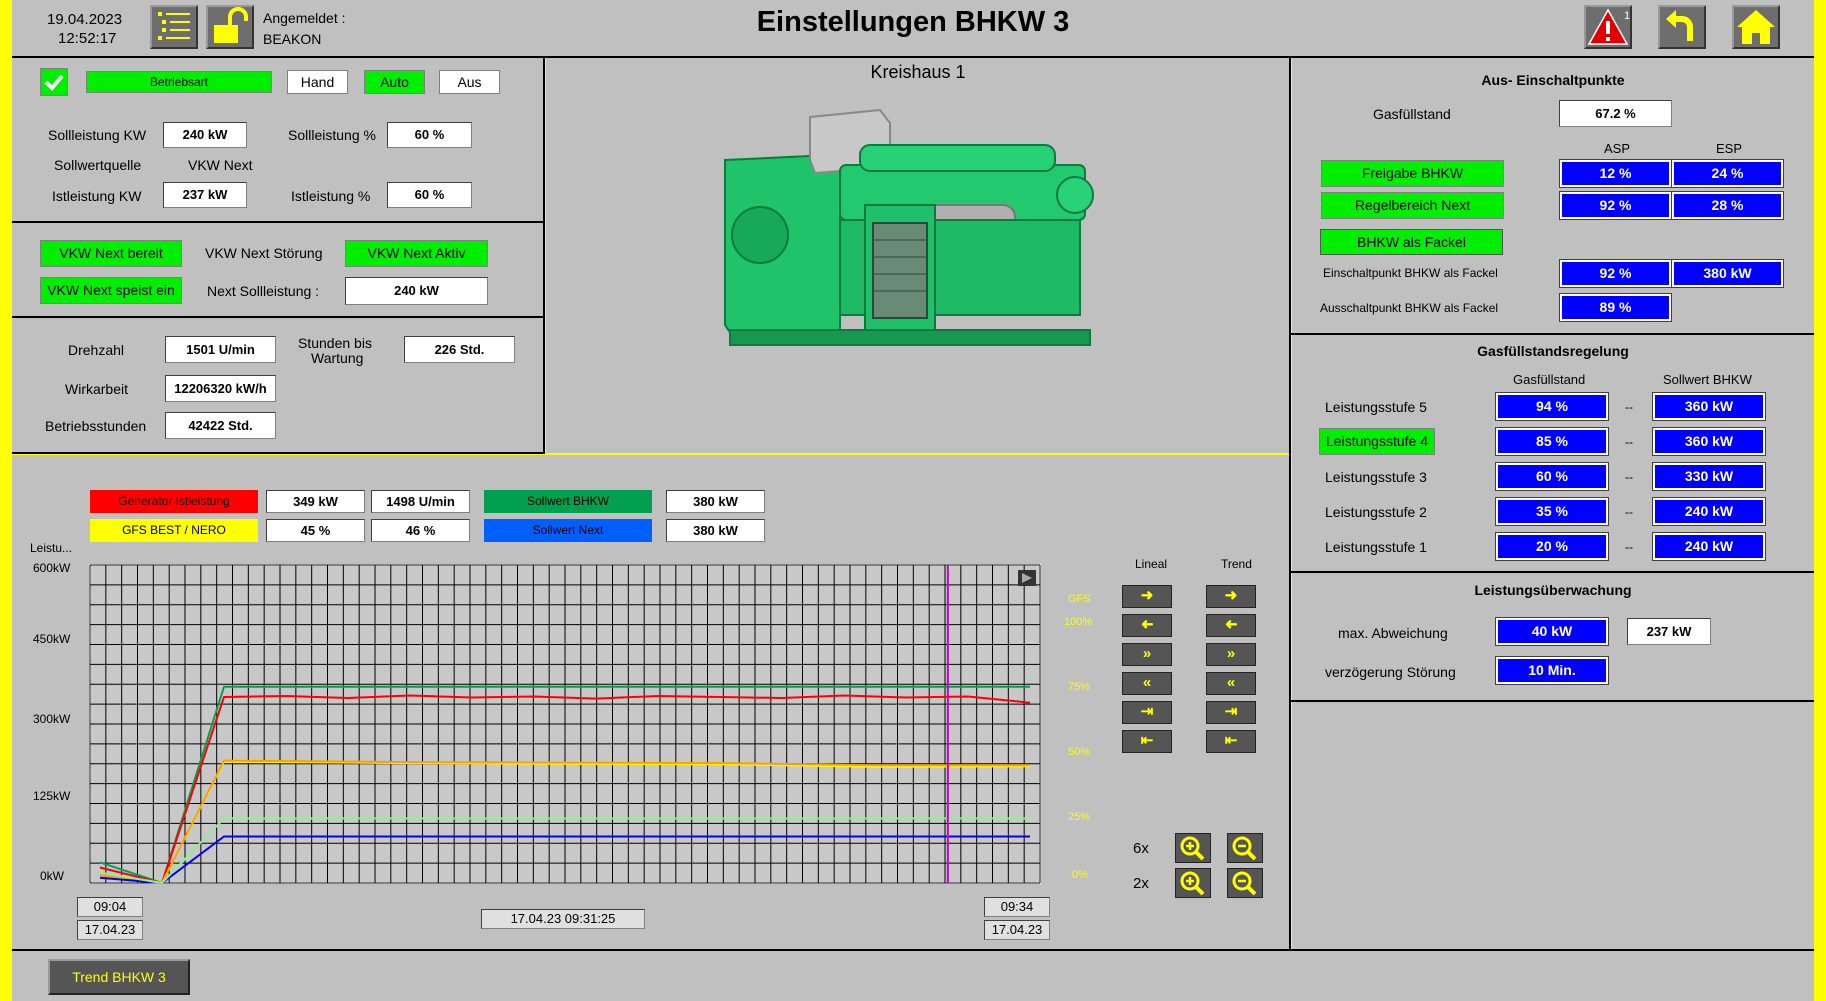 This screenshot has width=1826, height=1001. What do you see at coordinates (1147, 625) in the screenshot?
I see `lineal-step-left-button: ➜` at bounding box center [1147, 625].